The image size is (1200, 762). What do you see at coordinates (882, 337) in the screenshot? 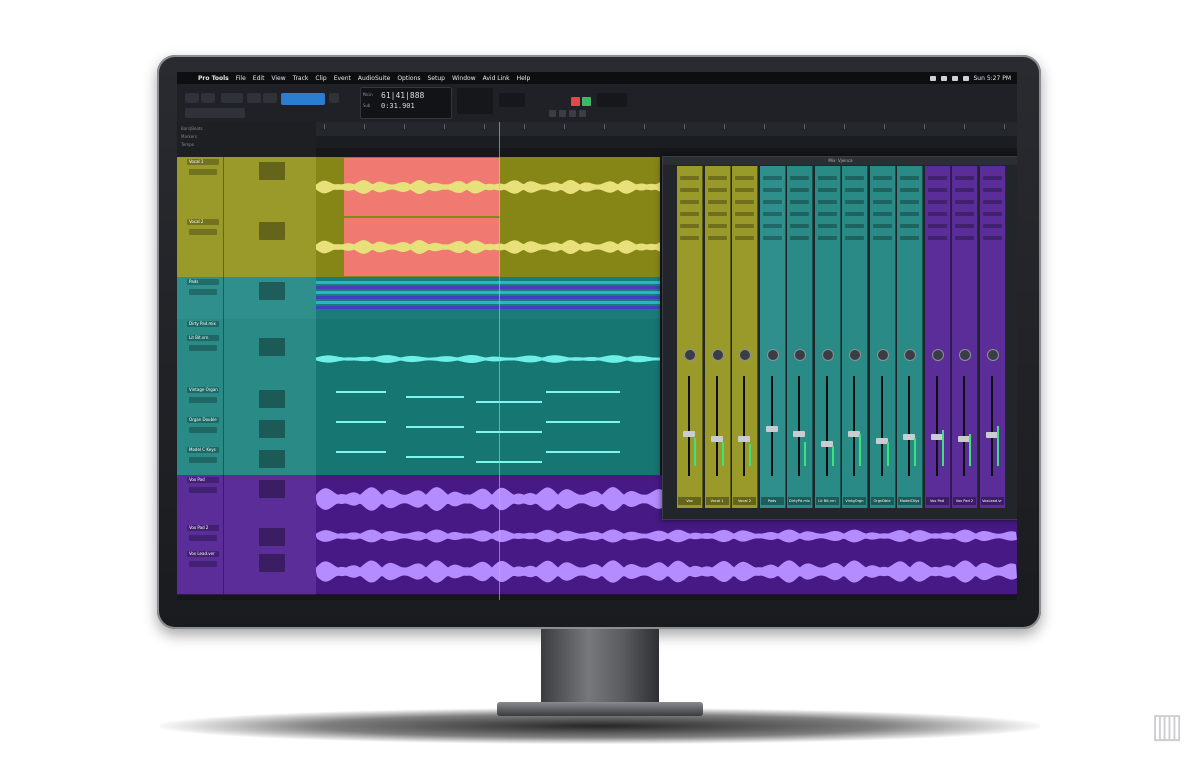
I see `channel-strip: OrgnDble` at bounding box center [882, 337].